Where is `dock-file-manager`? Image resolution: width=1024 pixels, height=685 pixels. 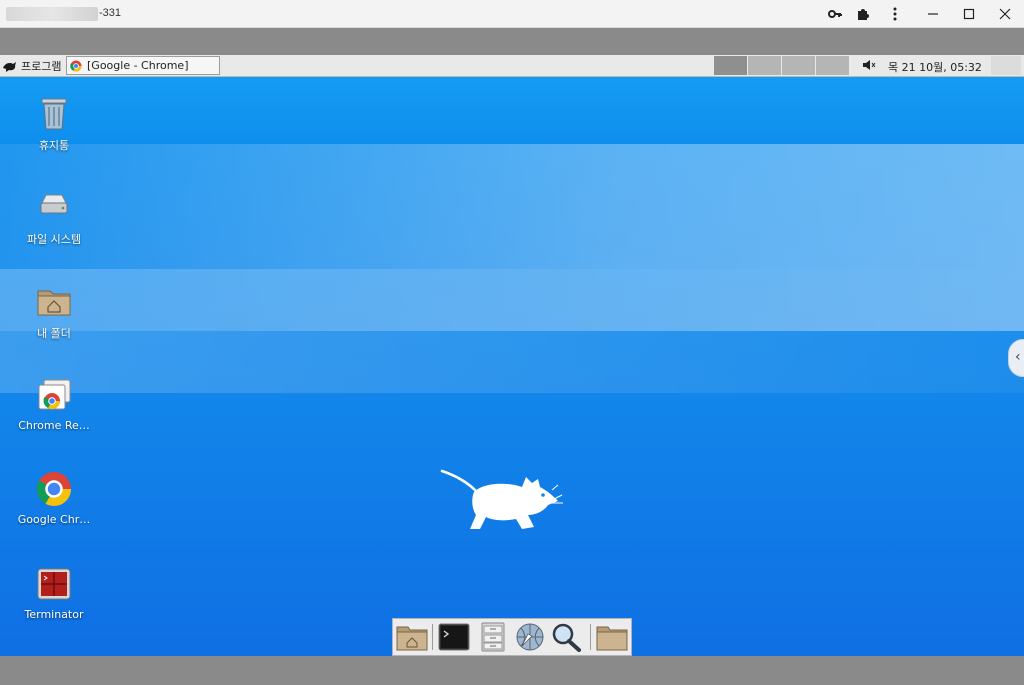 dock-file-manager is located at coordinates (493, 637).